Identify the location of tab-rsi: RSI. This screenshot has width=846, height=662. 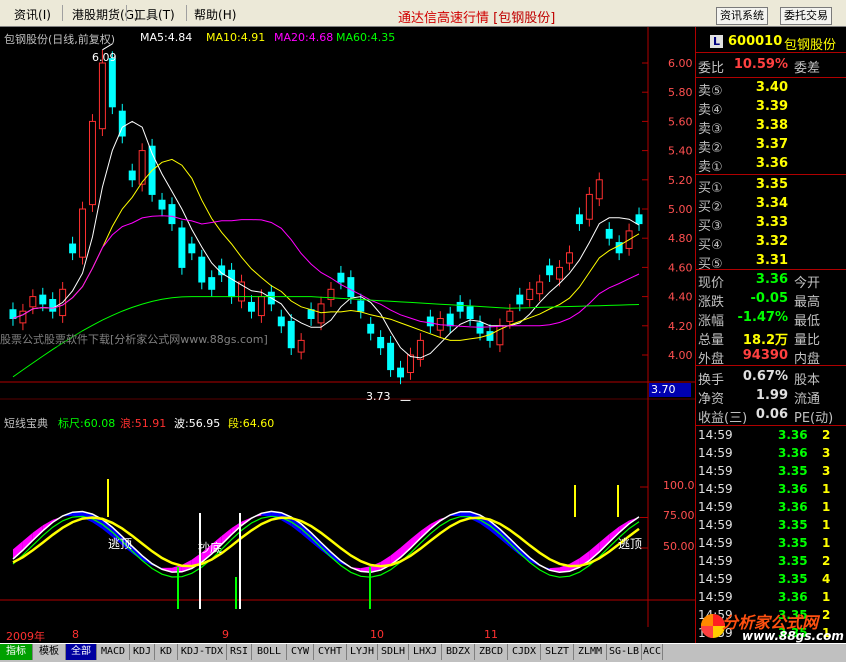
(239, 652).